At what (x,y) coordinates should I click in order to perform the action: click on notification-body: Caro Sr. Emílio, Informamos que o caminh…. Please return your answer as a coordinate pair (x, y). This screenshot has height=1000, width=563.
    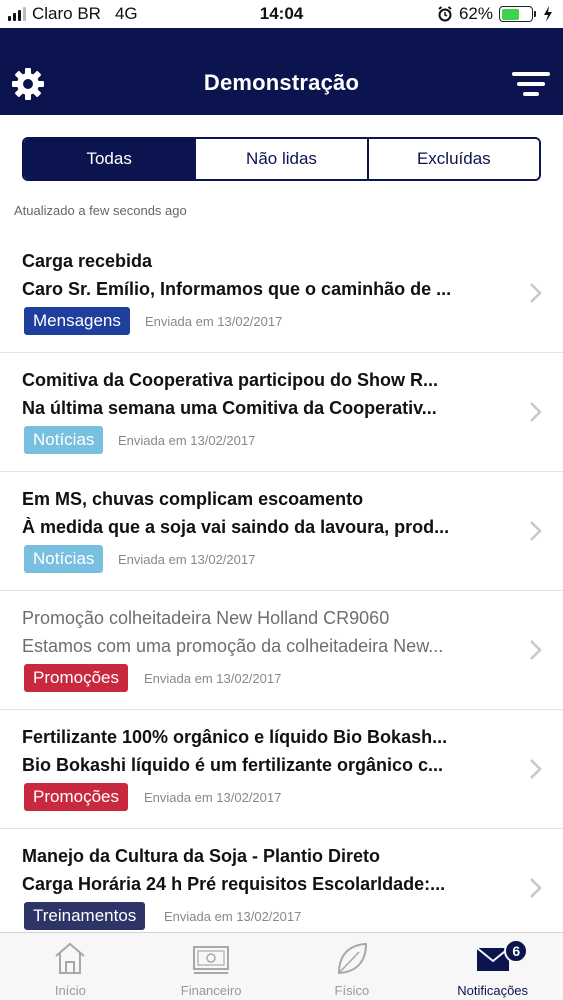
    Looking at the image, I should click on (237, 289).